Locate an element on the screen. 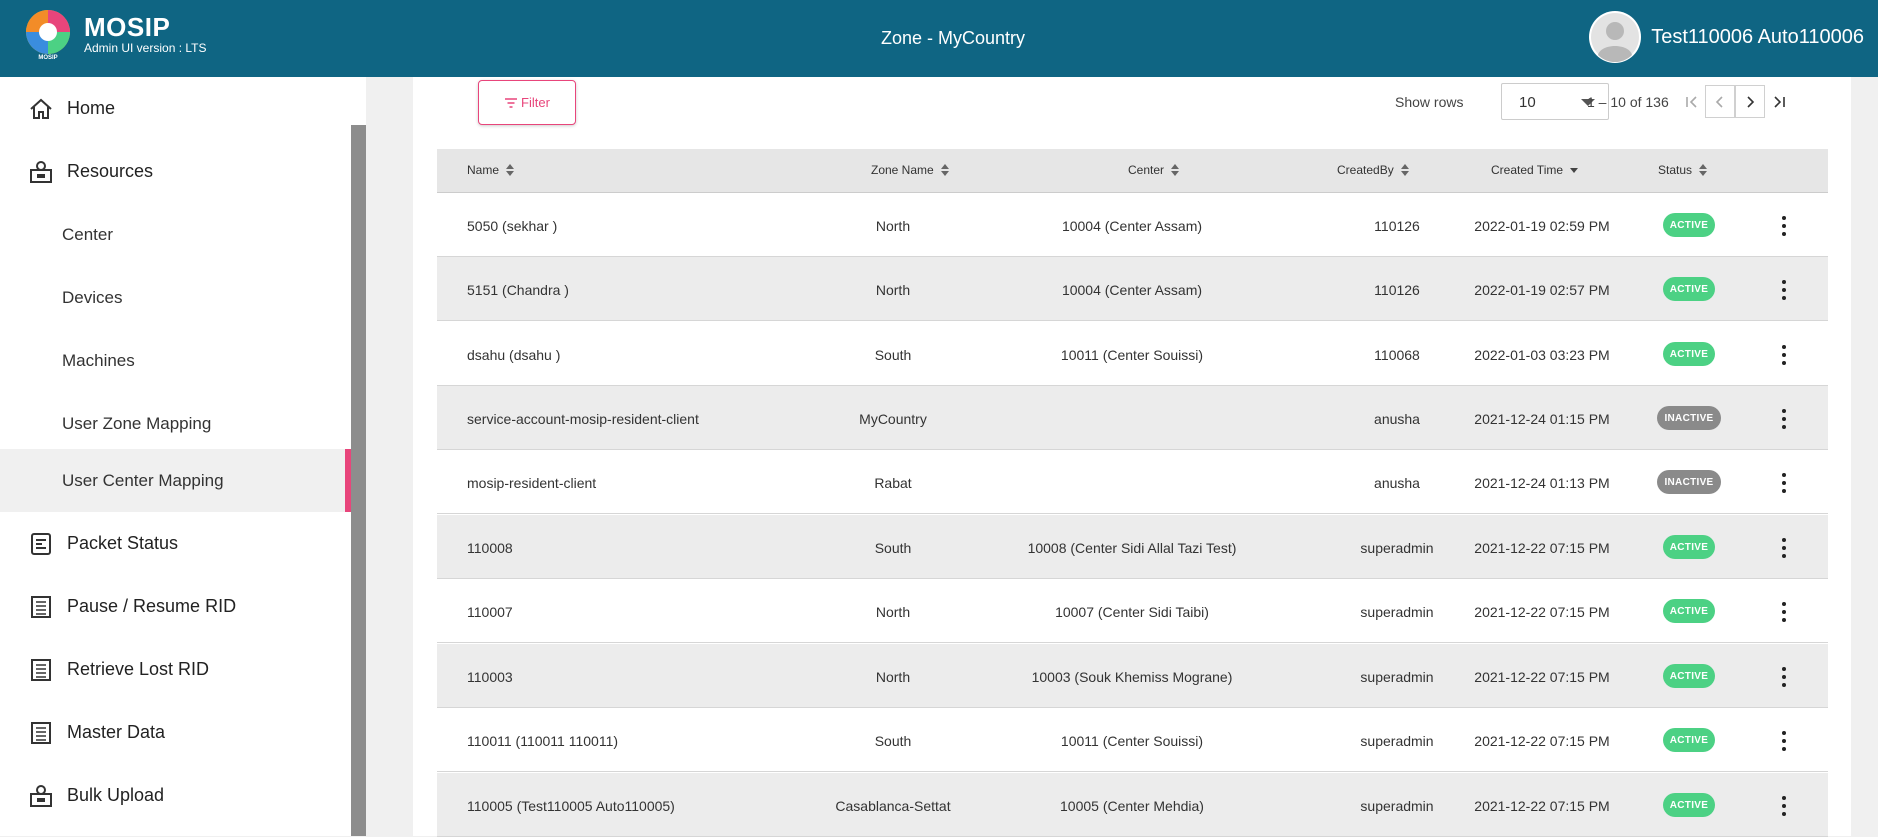 The image size is (1878, 837). sidebar-item-user-zone-mapping: User Zone Mapping is located at coordinates (176, 423).